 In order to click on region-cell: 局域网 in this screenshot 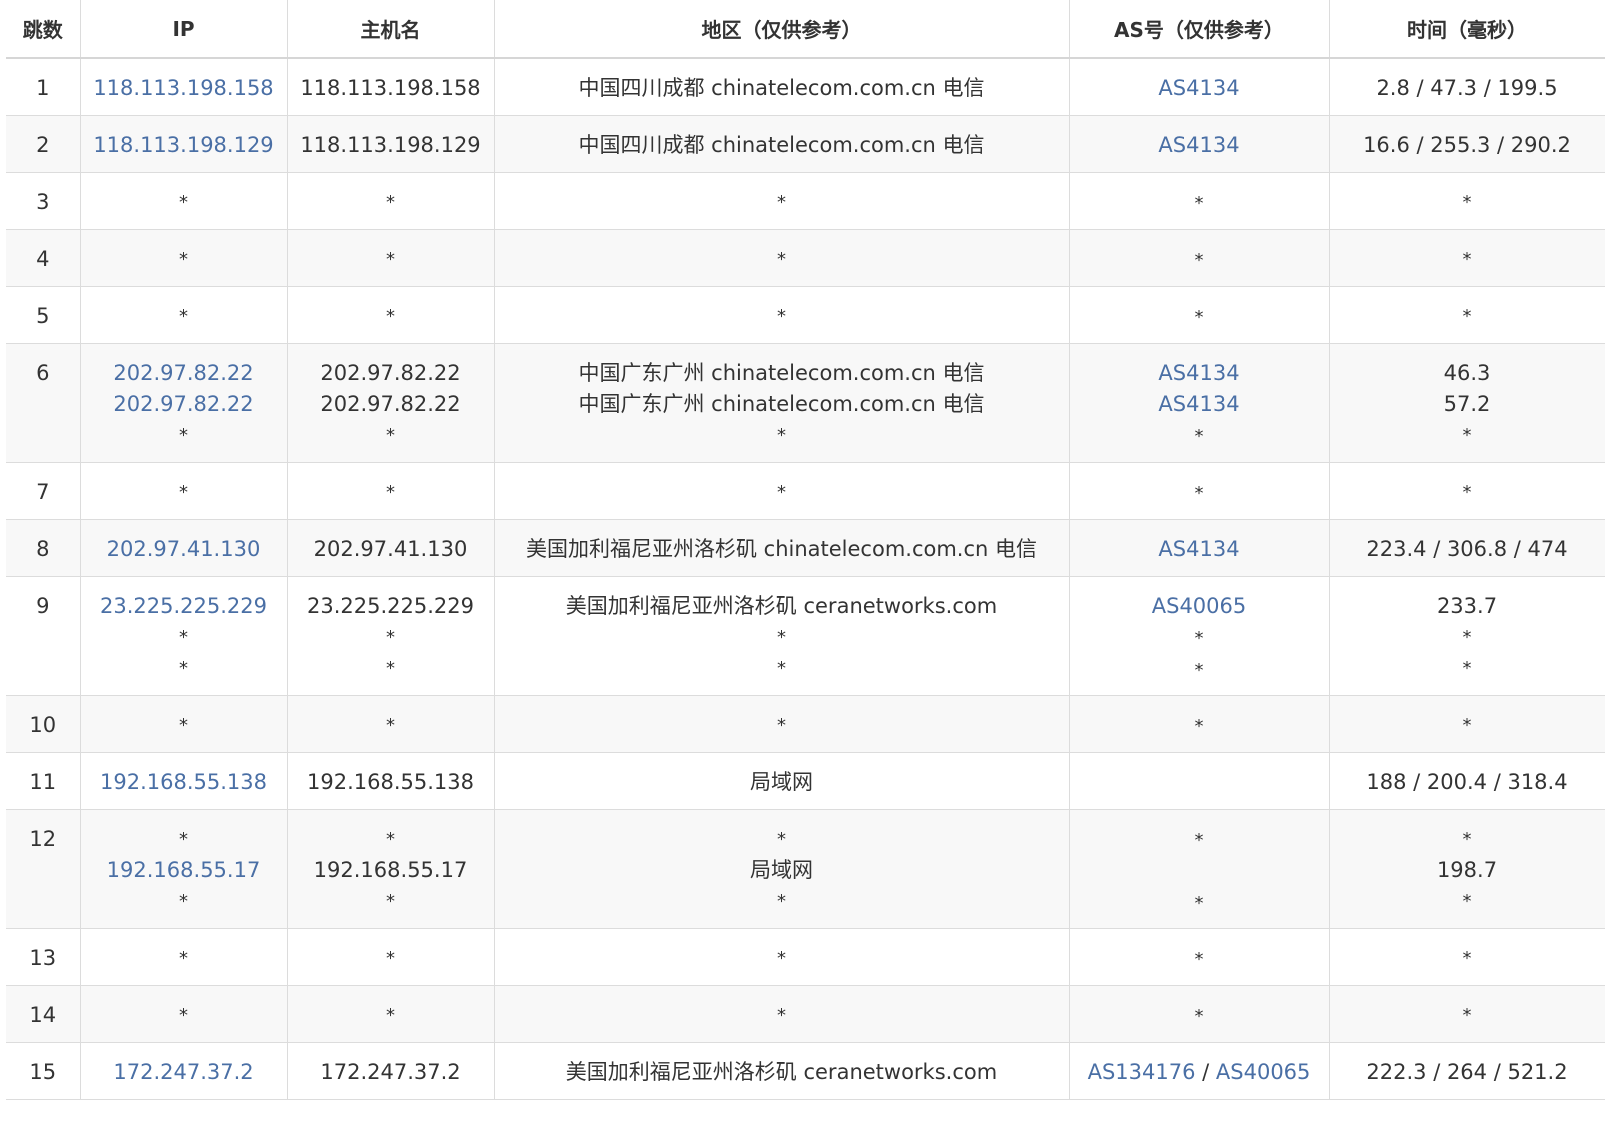, I will do `click(781, 781)`.